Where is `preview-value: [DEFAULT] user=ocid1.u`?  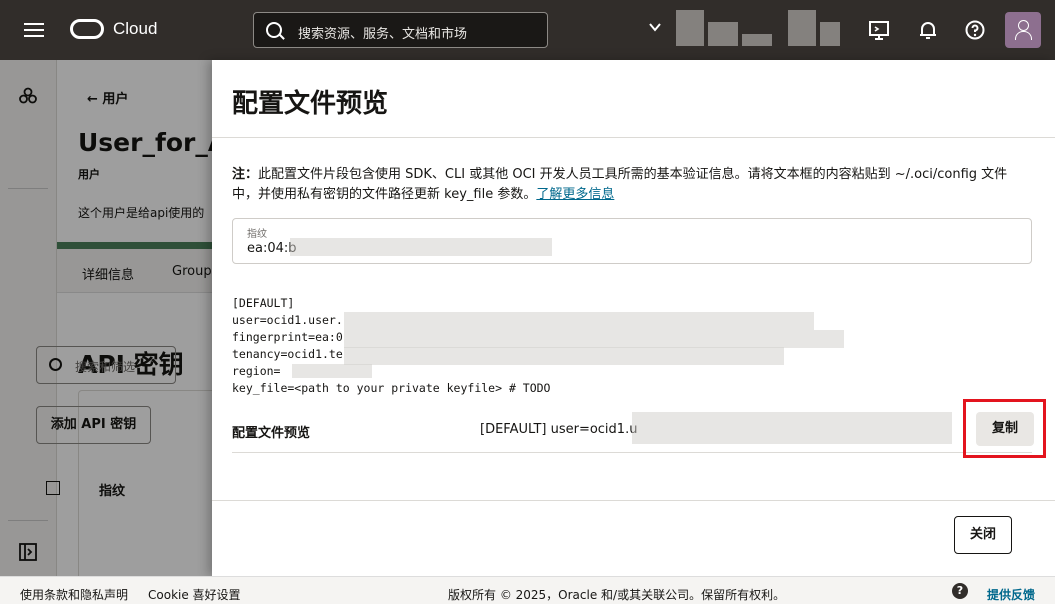
preview-value: [DEFAULT] user=ocid1.u is located at coordinates (559, 429).